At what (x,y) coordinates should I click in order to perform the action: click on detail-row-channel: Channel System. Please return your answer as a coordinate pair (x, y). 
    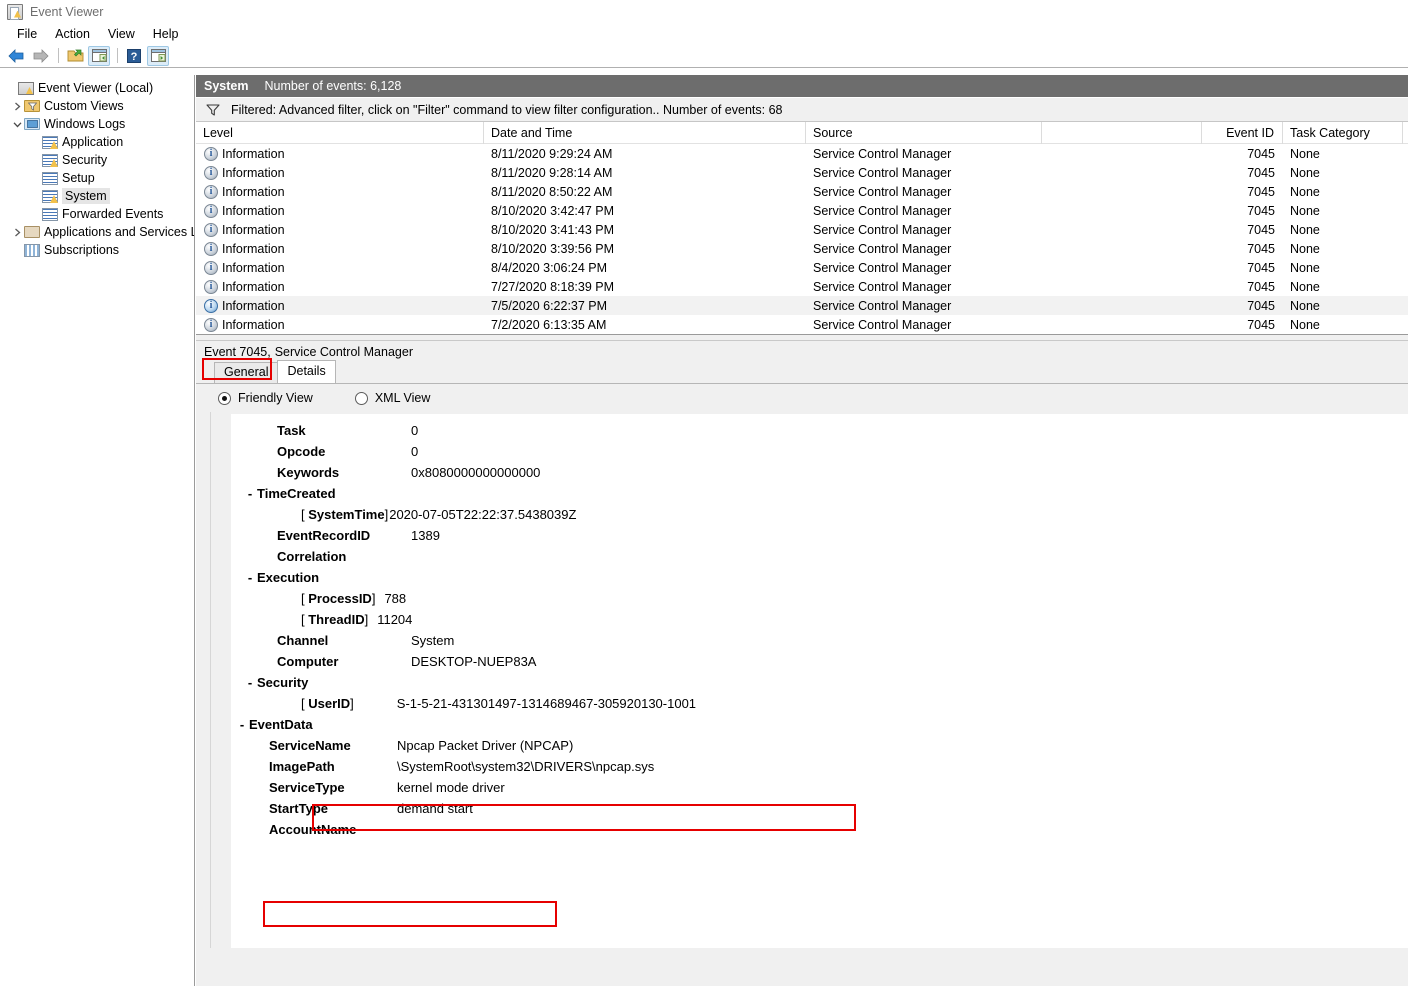
    Looking at the image, I should click on (819, 640).